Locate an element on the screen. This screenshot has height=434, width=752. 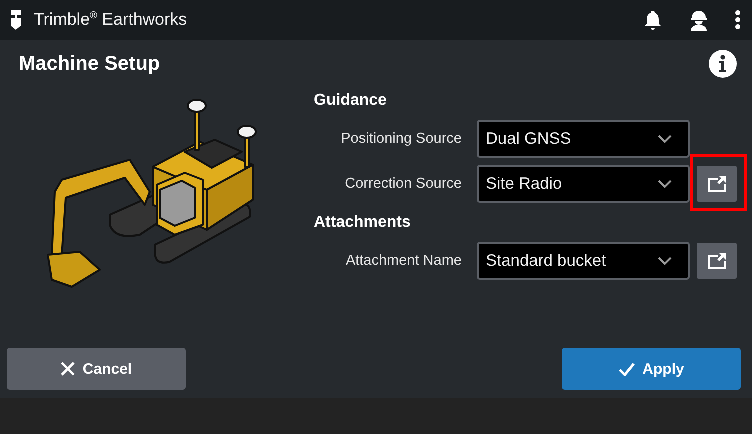
more-icon is located at coordinates (738, 20).